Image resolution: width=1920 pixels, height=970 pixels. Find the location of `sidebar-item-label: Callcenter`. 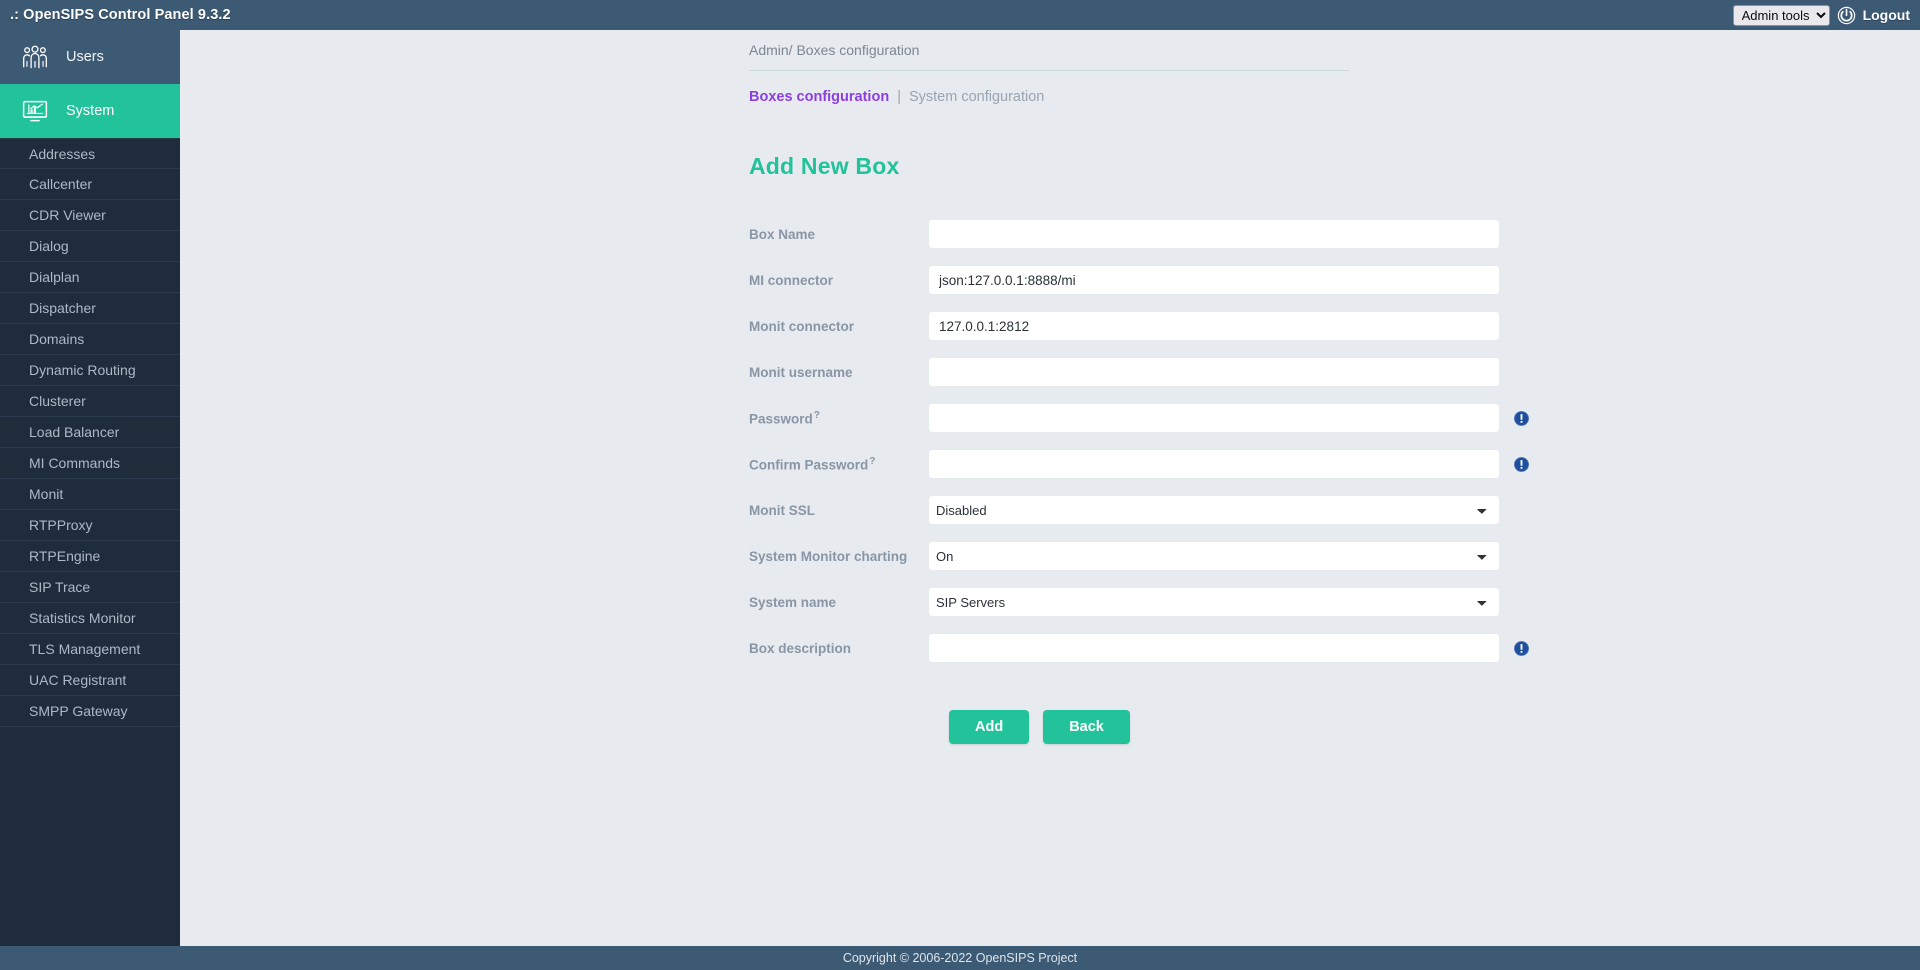

sidebar-item-label: Callcenter is located at coordinates (61, 184).